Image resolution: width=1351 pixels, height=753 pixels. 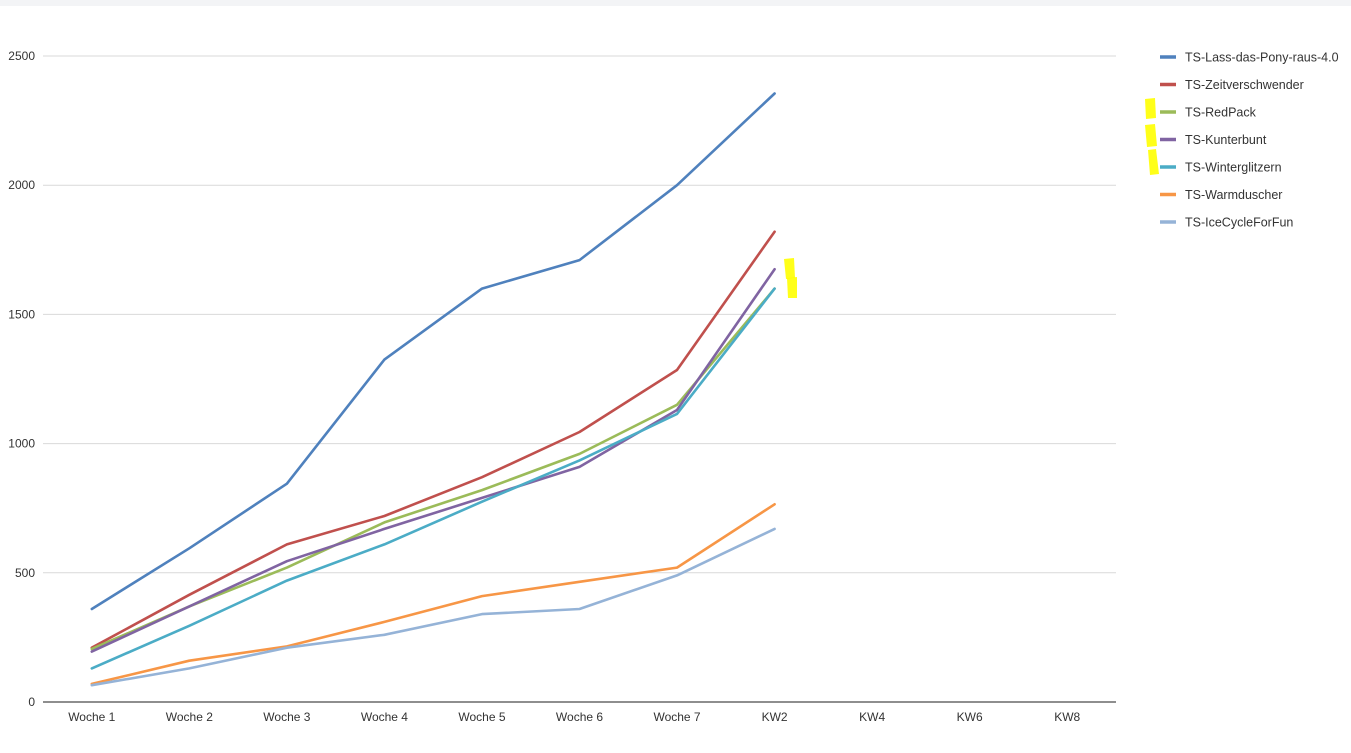 What do you see at coordinates (1226, 140) in the screenshot?
I see `legend-entry-label: TS-Kunterbunt` at bounding box center [1226, 140].